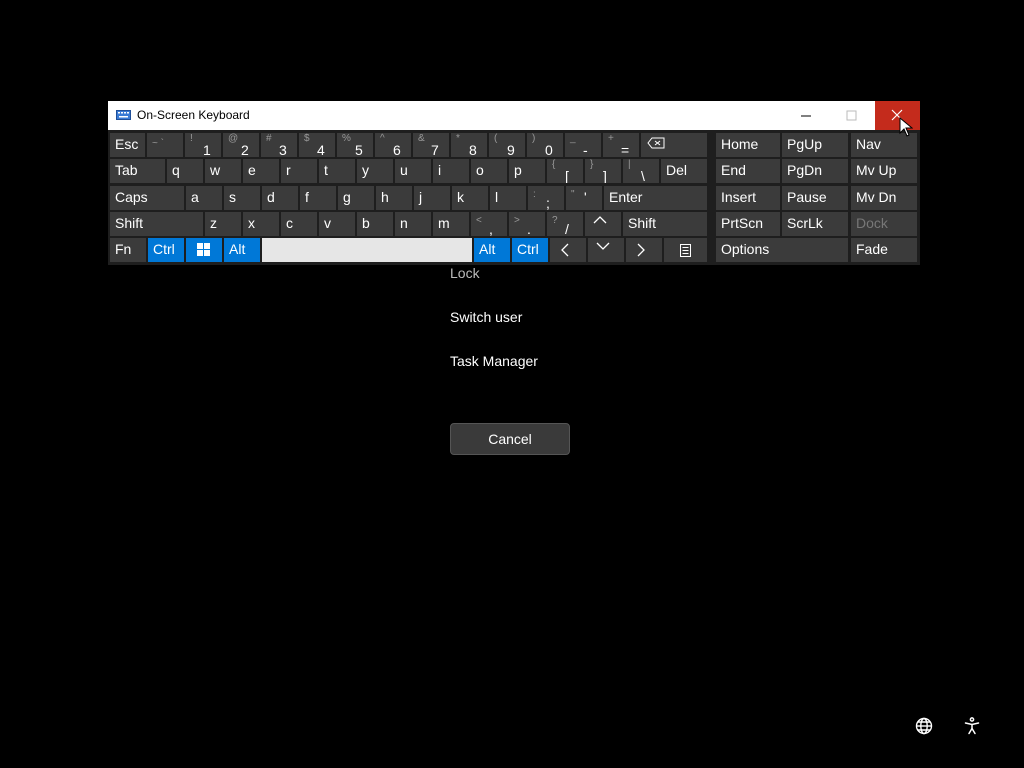 The width and height of the screenshot is (1024, 768). I want to click on key-minus: _ -, so click(583, 145).